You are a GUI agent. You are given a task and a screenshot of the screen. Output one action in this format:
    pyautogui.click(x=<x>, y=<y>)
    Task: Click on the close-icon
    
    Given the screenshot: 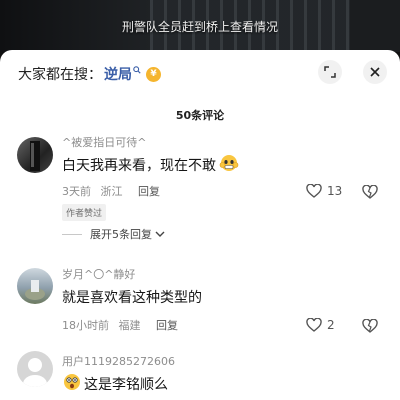 What is the action you would take?
    pyautogui.click(x=375, y=72)
    